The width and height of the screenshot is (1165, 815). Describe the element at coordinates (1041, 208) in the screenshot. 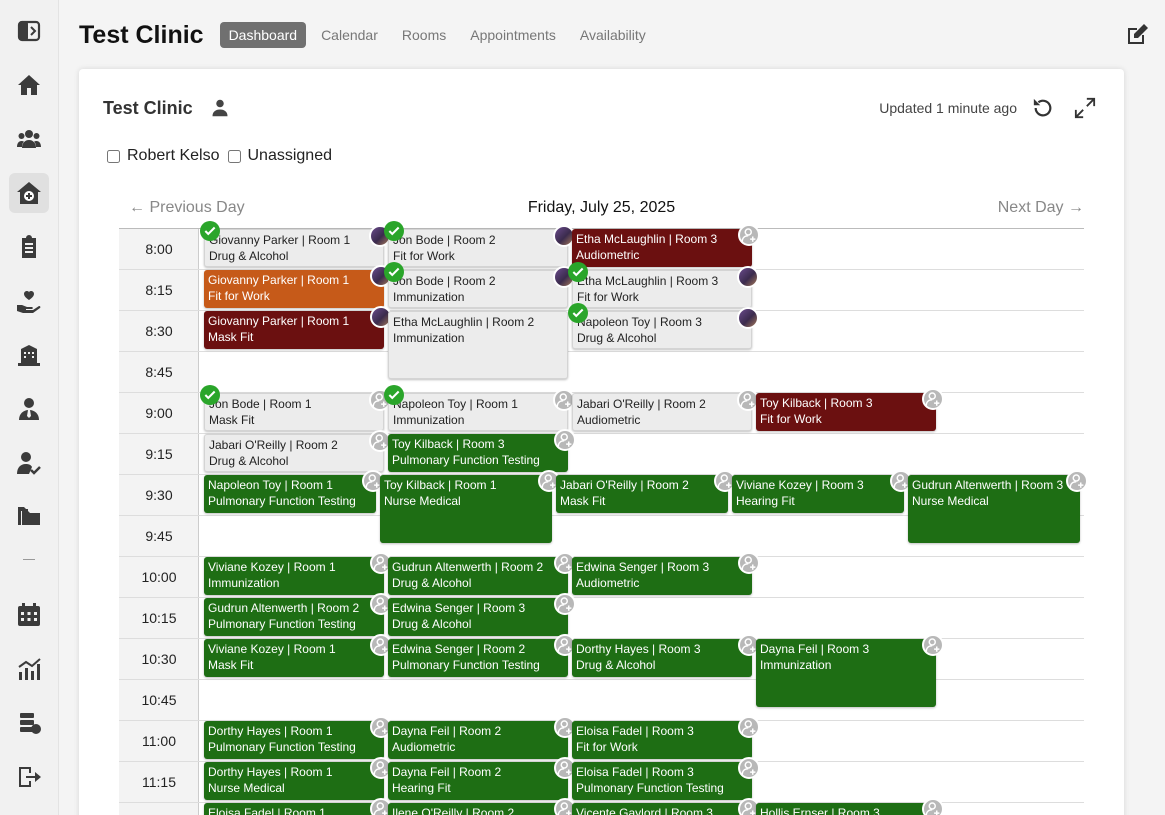

I see `next-day-link: Next Day →` at that location.